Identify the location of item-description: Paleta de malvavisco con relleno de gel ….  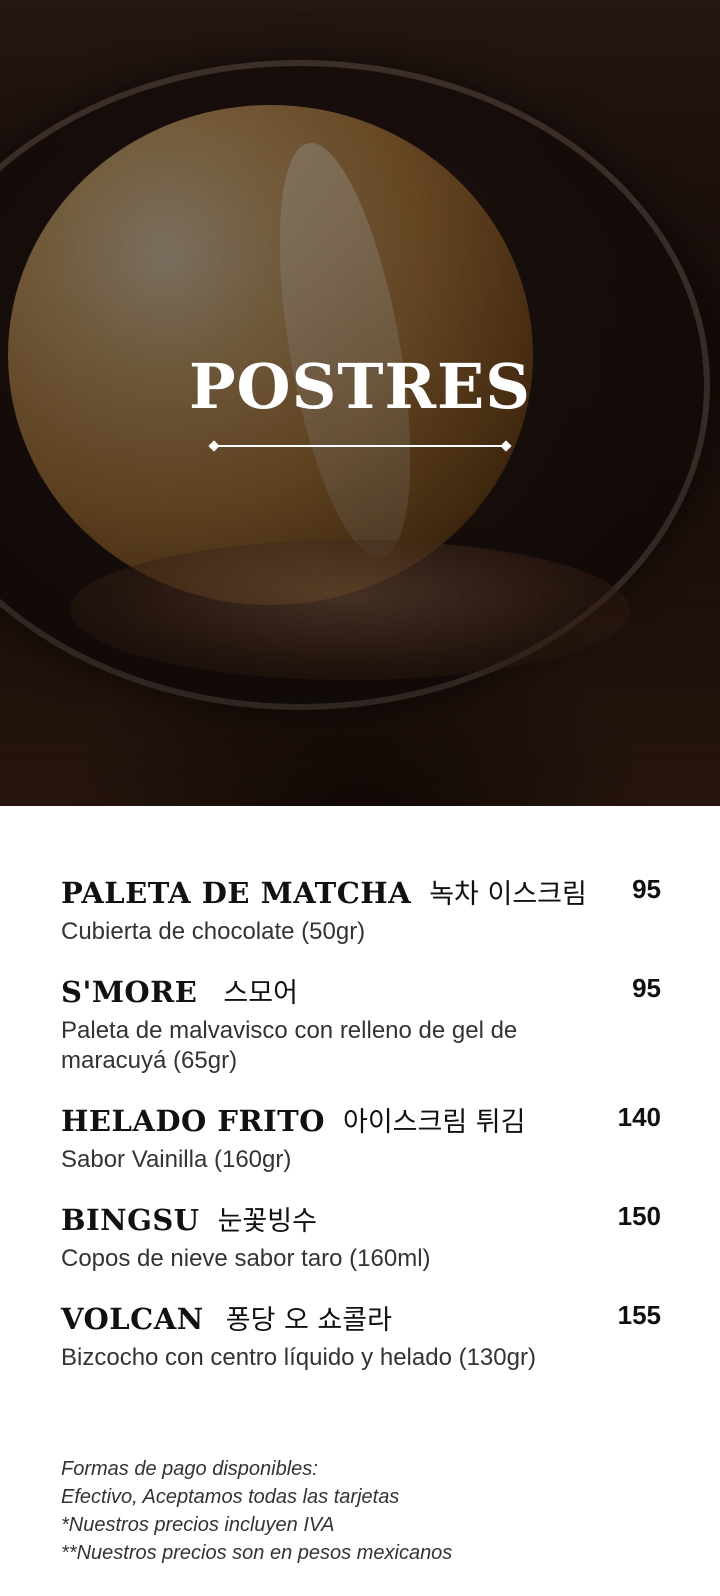
(289, 1045).